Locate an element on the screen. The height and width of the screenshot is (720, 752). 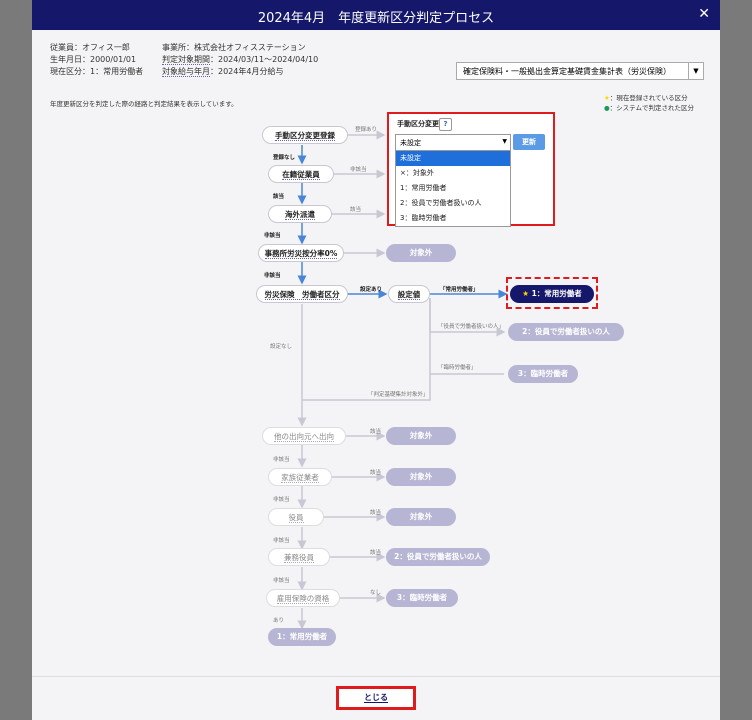
result-officer-treated: 2：役員で労働者扱いの人 is located at coordinates (566, 332).